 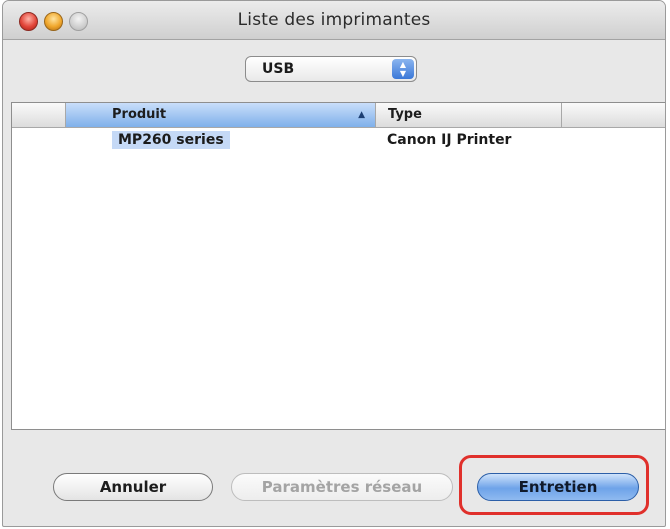 I want to click on updown-arrows-icon: ▲ ▼, so click(x=403, y=69).